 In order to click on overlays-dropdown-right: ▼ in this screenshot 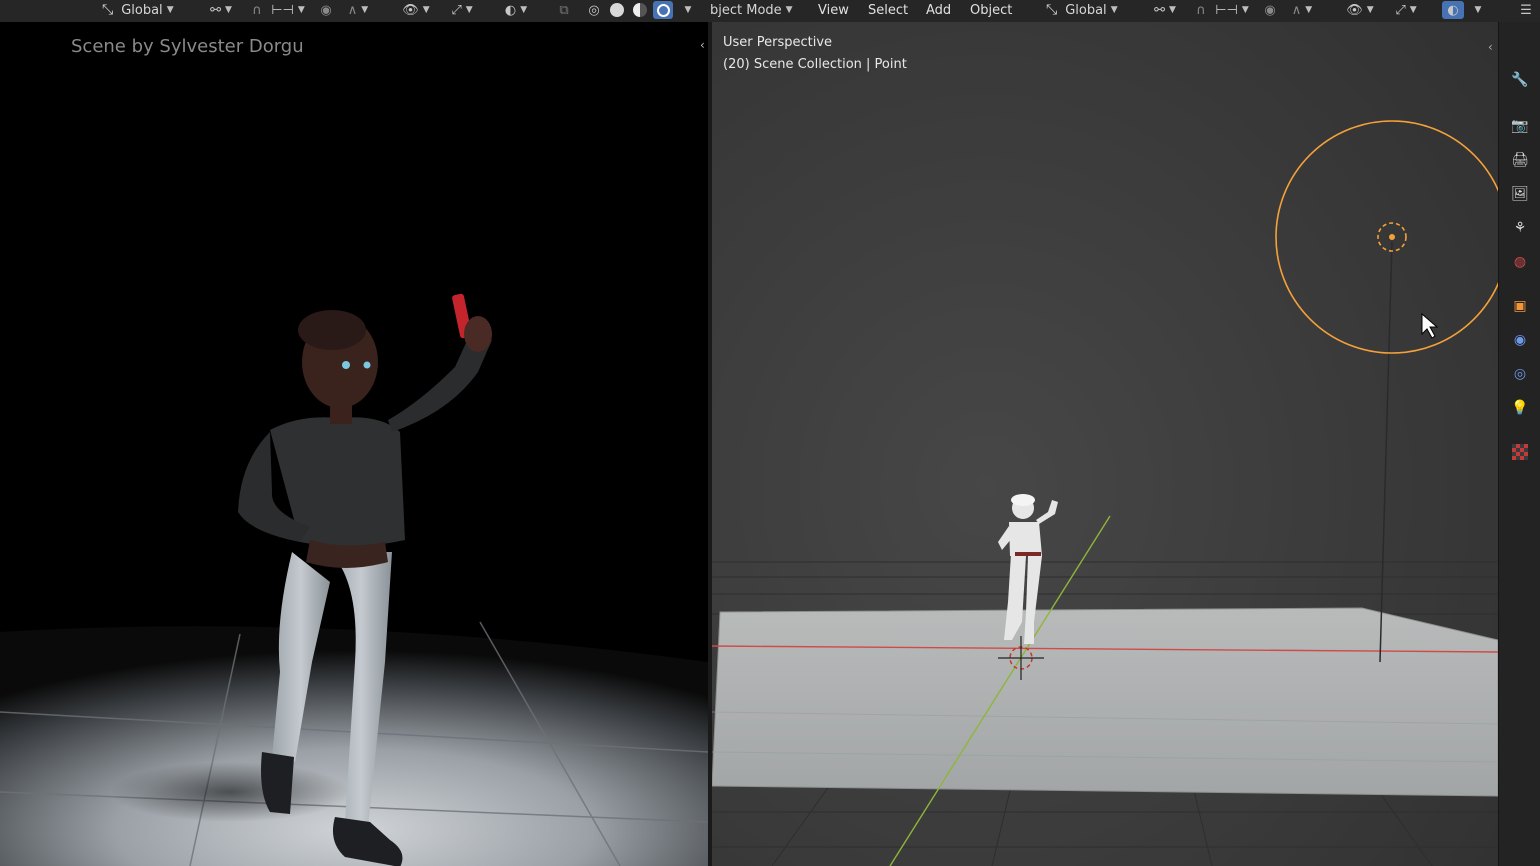, I will do `click(1476, 10)`.